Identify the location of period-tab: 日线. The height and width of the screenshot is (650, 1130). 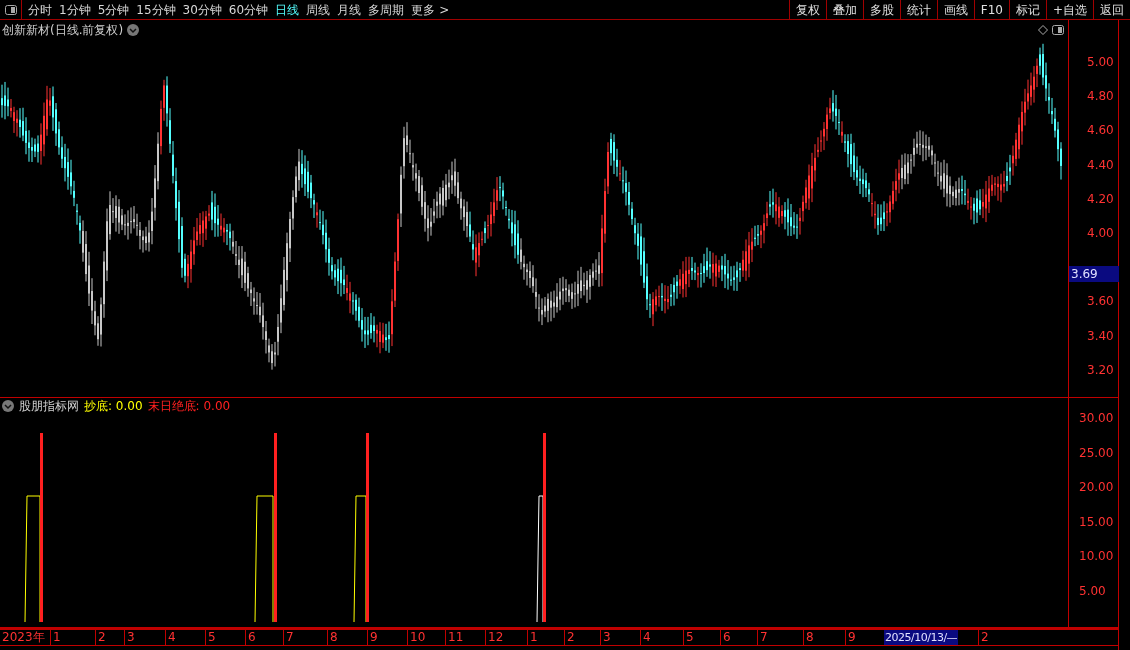
(287, 9).